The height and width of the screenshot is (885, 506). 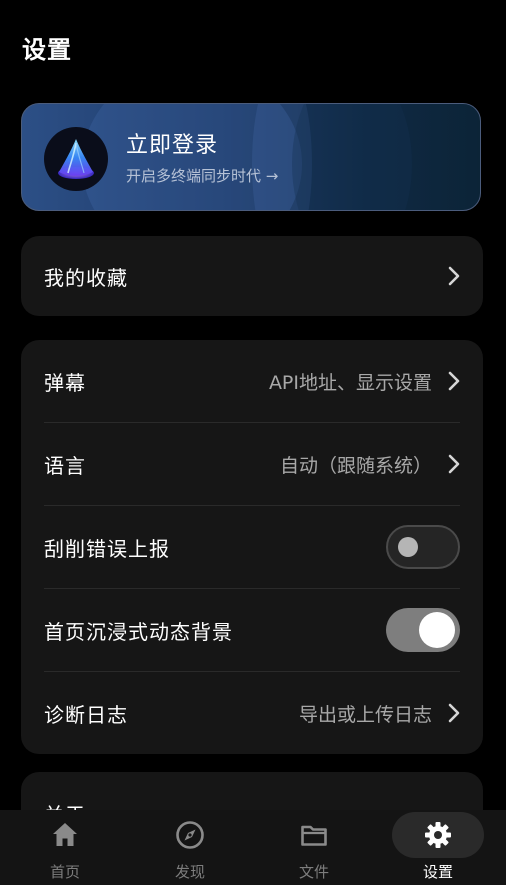 I want to click on language-row: 语言 自动（跟随系统）, so click(x=252, y=464).